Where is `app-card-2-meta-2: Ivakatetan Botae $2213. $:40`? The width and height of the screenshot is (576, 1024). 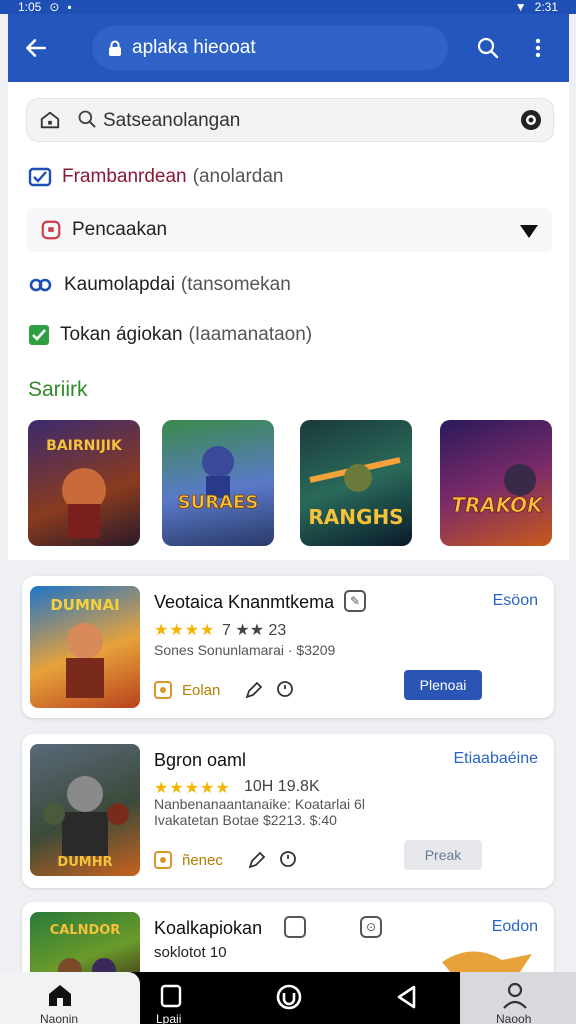
app-card-2-meta-2: Ivakatetan Botae $2213. $:40 is located at coordinates (245, 820).